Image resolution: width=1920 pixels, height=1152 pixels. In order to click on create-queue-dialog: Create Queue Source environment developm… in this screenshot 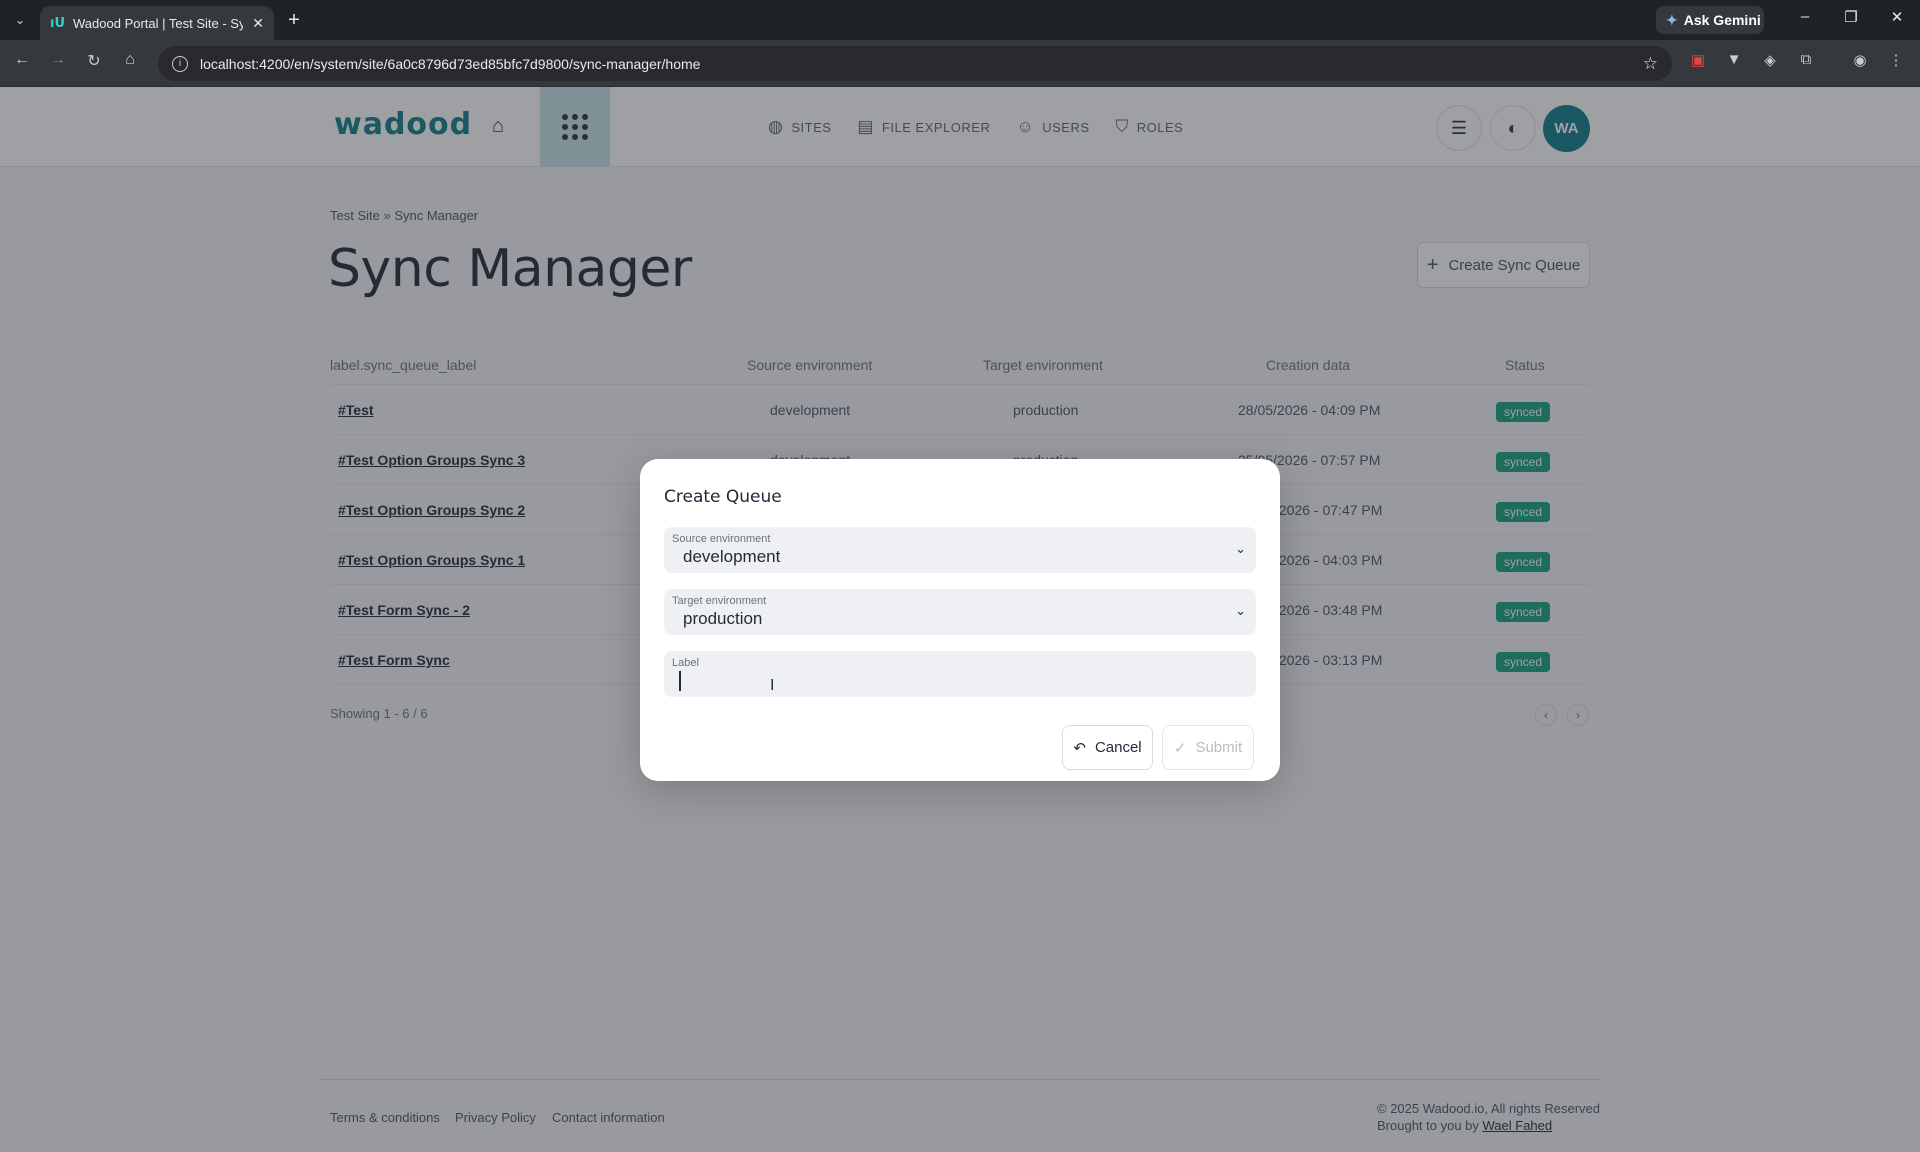, I will do `click(960, 620)`.